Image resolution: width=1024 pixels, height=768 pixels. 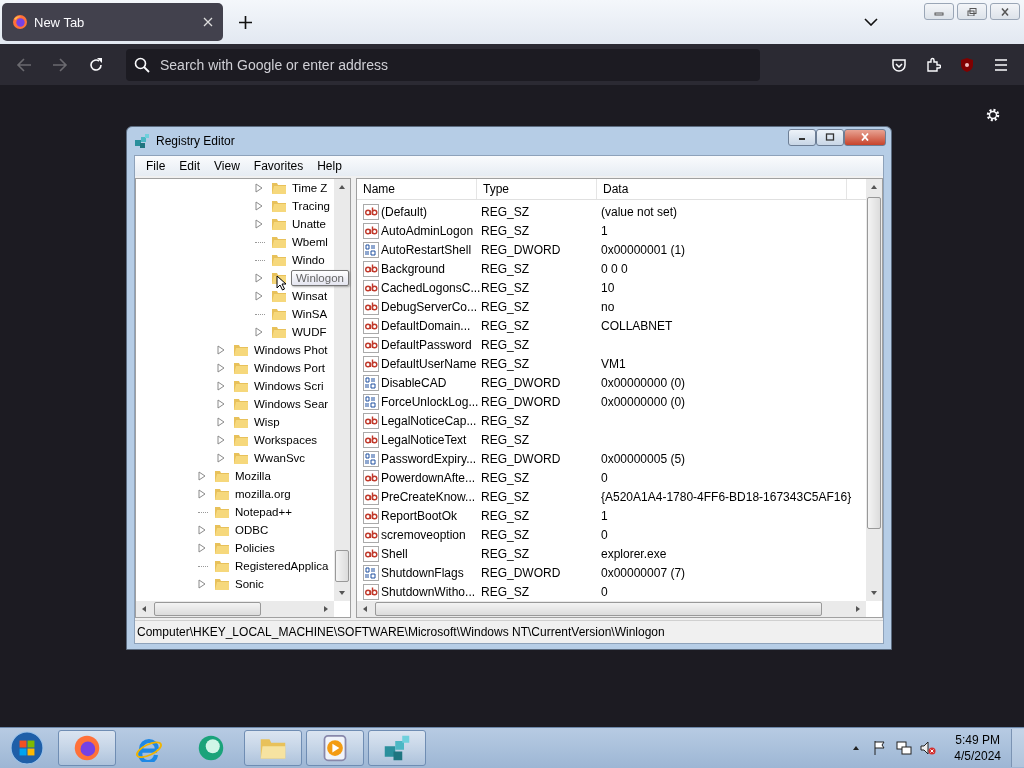 What do you see at coordinates (899, 64) in the screenshot?
I see `pocket-icon` at bounding box center [899, 64].